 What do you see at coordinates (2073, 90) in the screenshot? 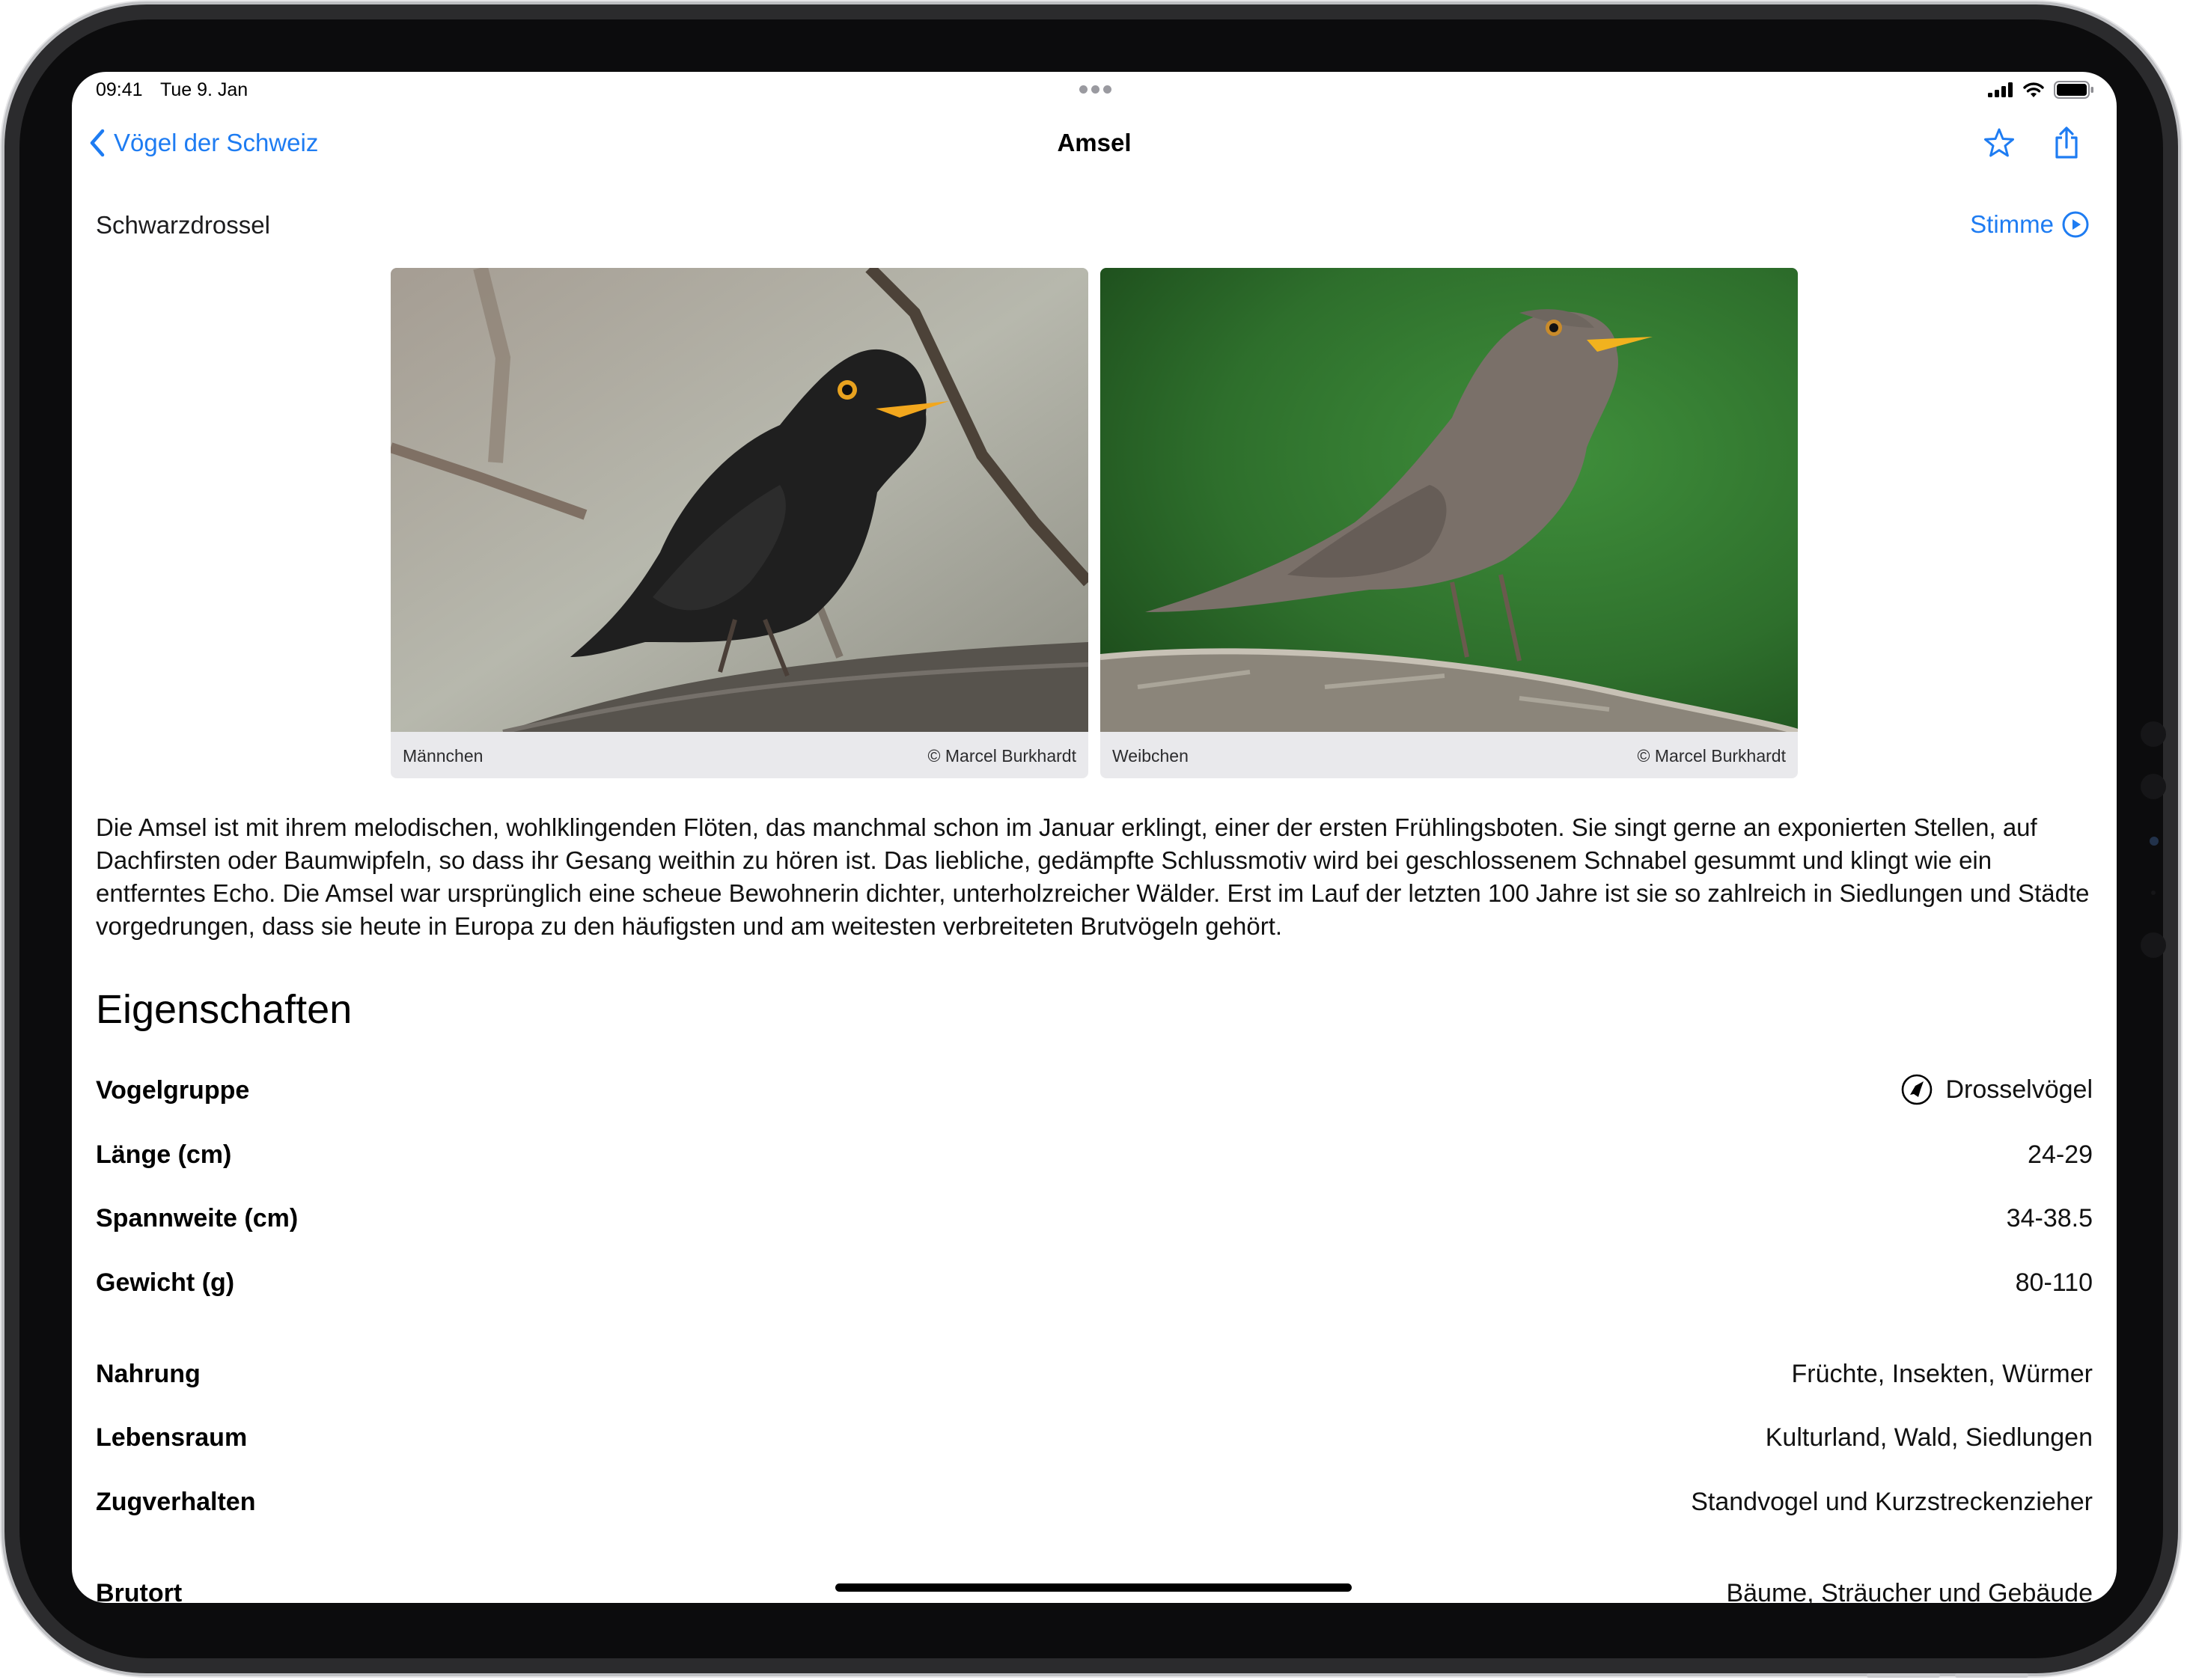
I see `battery-icon` at bounding box center [2073, 90].